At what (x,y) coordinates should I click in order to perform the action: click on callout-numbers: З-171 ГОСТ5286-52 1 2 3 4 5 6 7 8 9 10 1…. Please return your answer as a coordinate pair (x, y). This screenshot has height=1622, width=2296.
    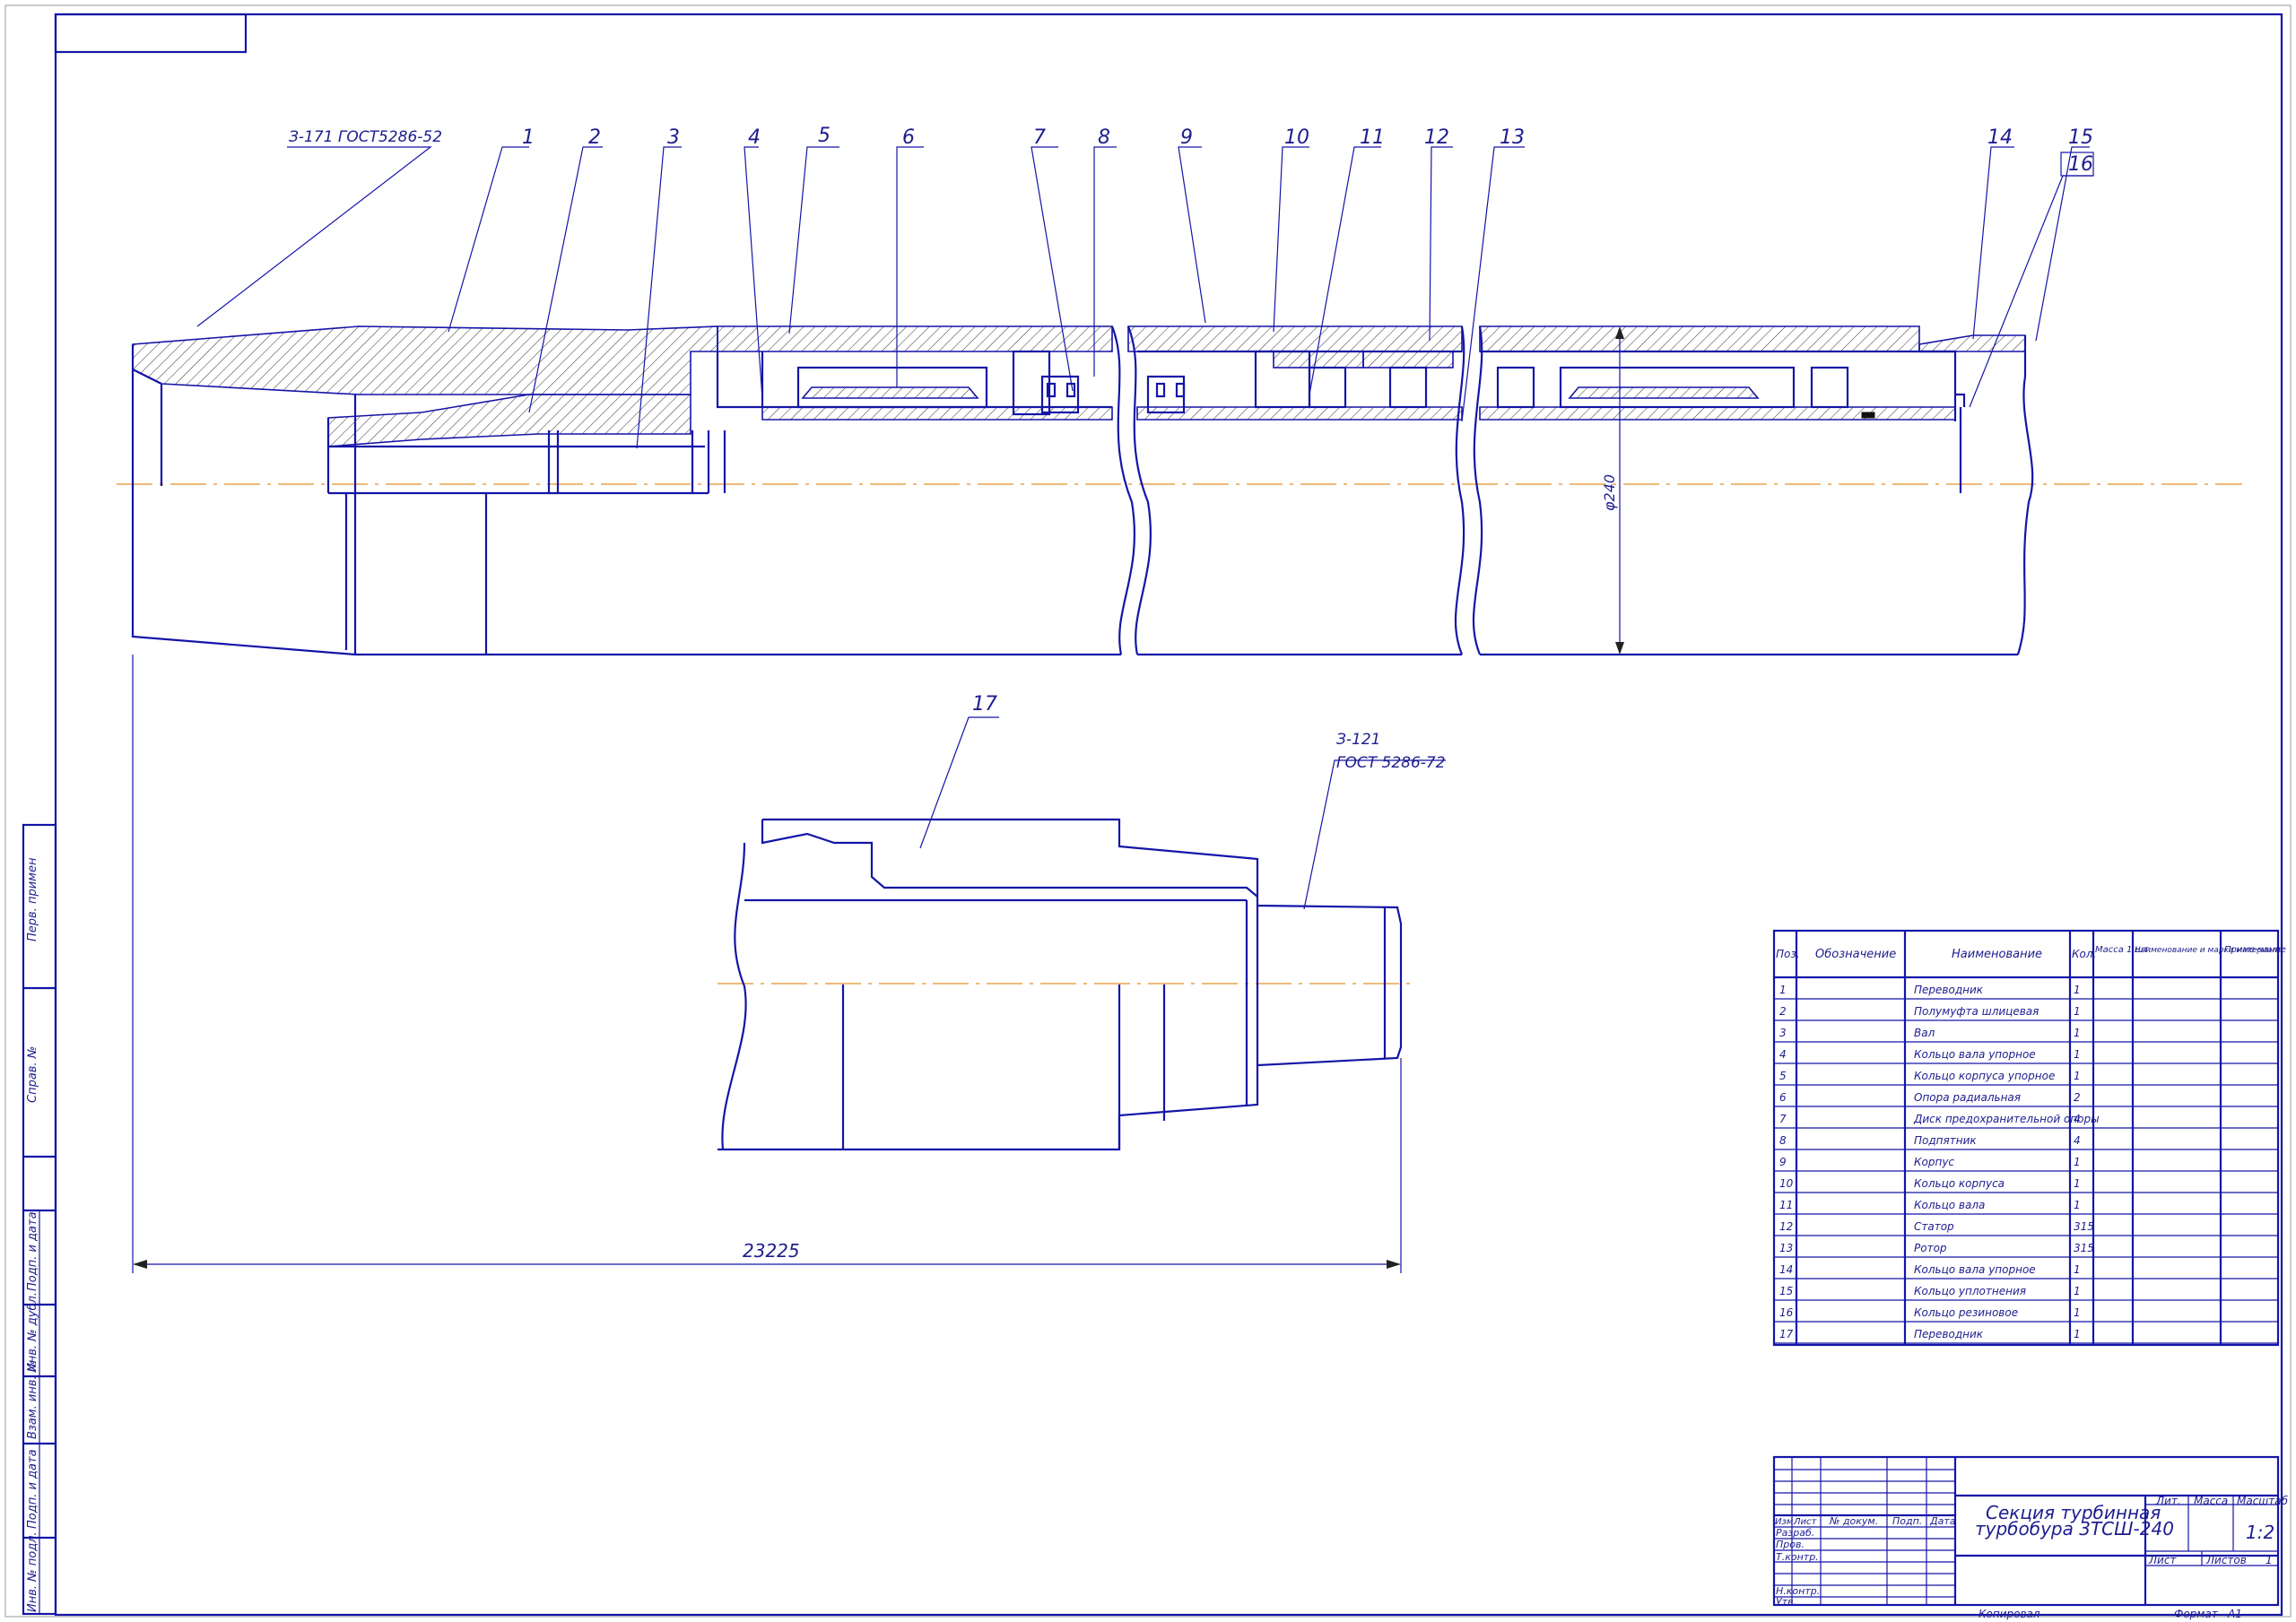
    Looking at the image, I should click on (1191, 150).